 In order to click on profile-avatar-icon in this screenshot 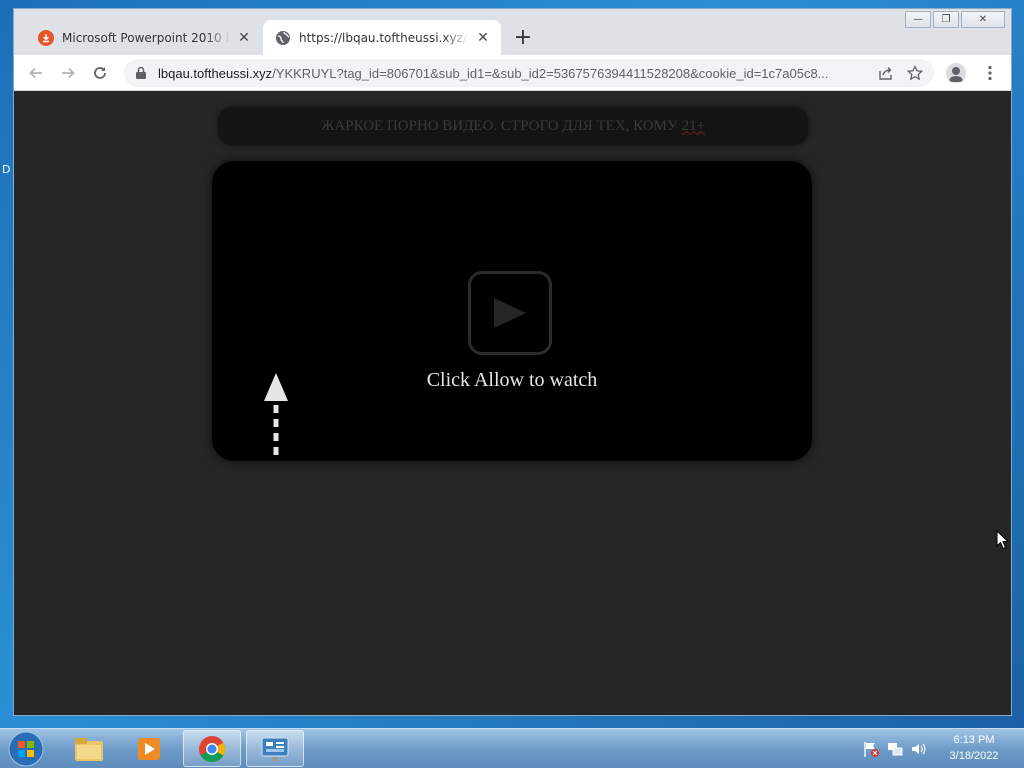, I will do `click(956, 73)`.